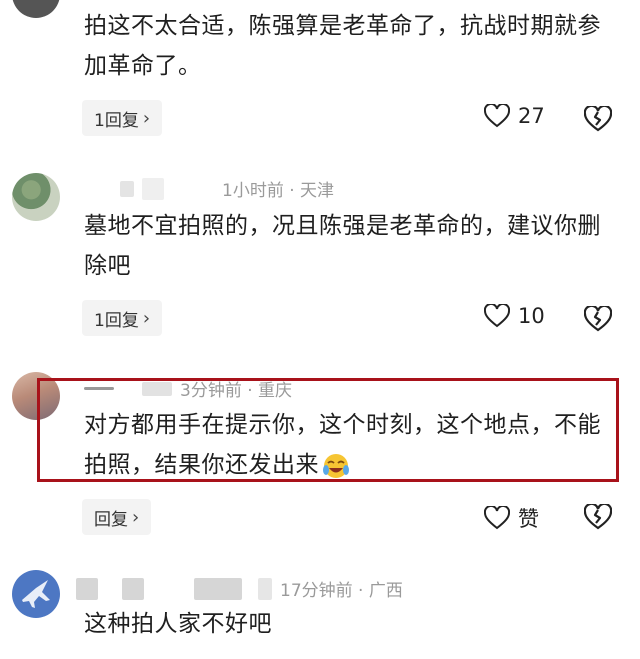  Describe the element at coordinates (528, 519) in the screenshot. I see `like-count: 赞` at that location.